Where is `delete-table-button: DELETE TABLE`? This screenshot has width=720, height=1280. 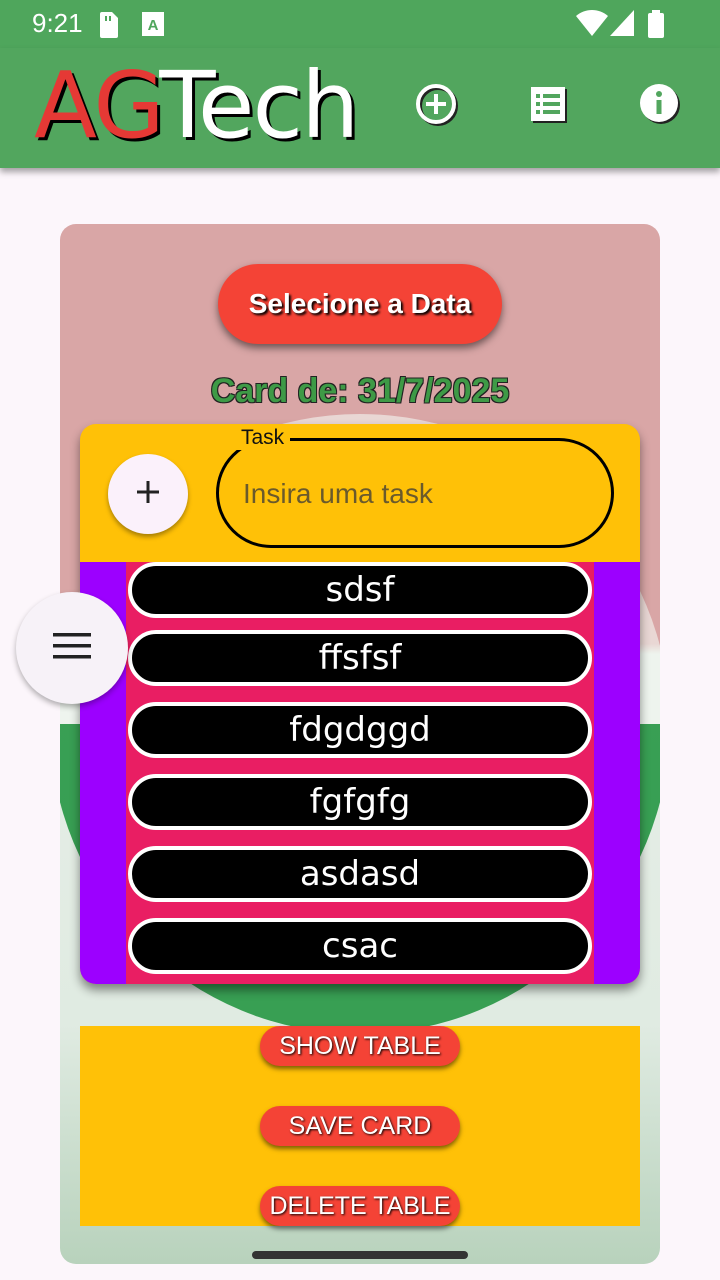
delete-table-button: DELETE TABLE is located at coordinates (360, 1206).